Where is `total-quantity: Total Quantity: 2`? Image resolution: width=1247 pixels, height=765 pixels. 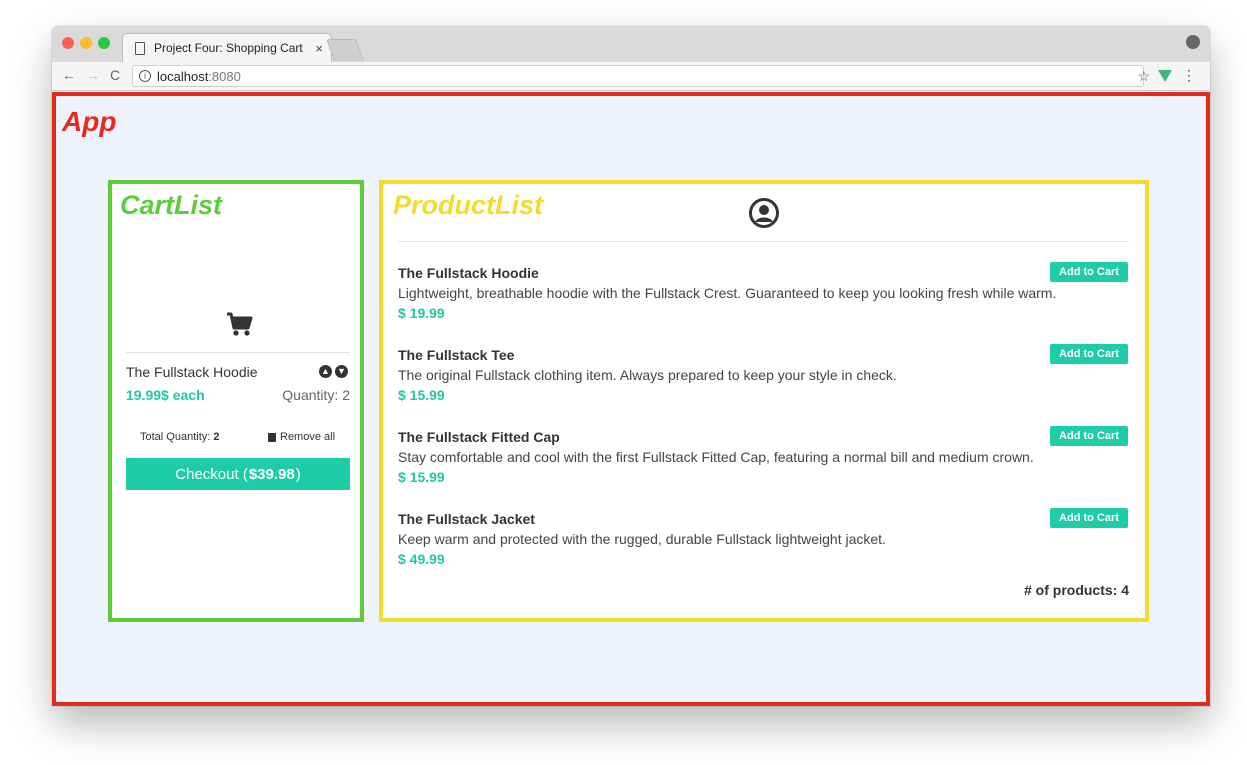
total-quantity: Total Quantity: 2 is located at coordinates (180, 437).